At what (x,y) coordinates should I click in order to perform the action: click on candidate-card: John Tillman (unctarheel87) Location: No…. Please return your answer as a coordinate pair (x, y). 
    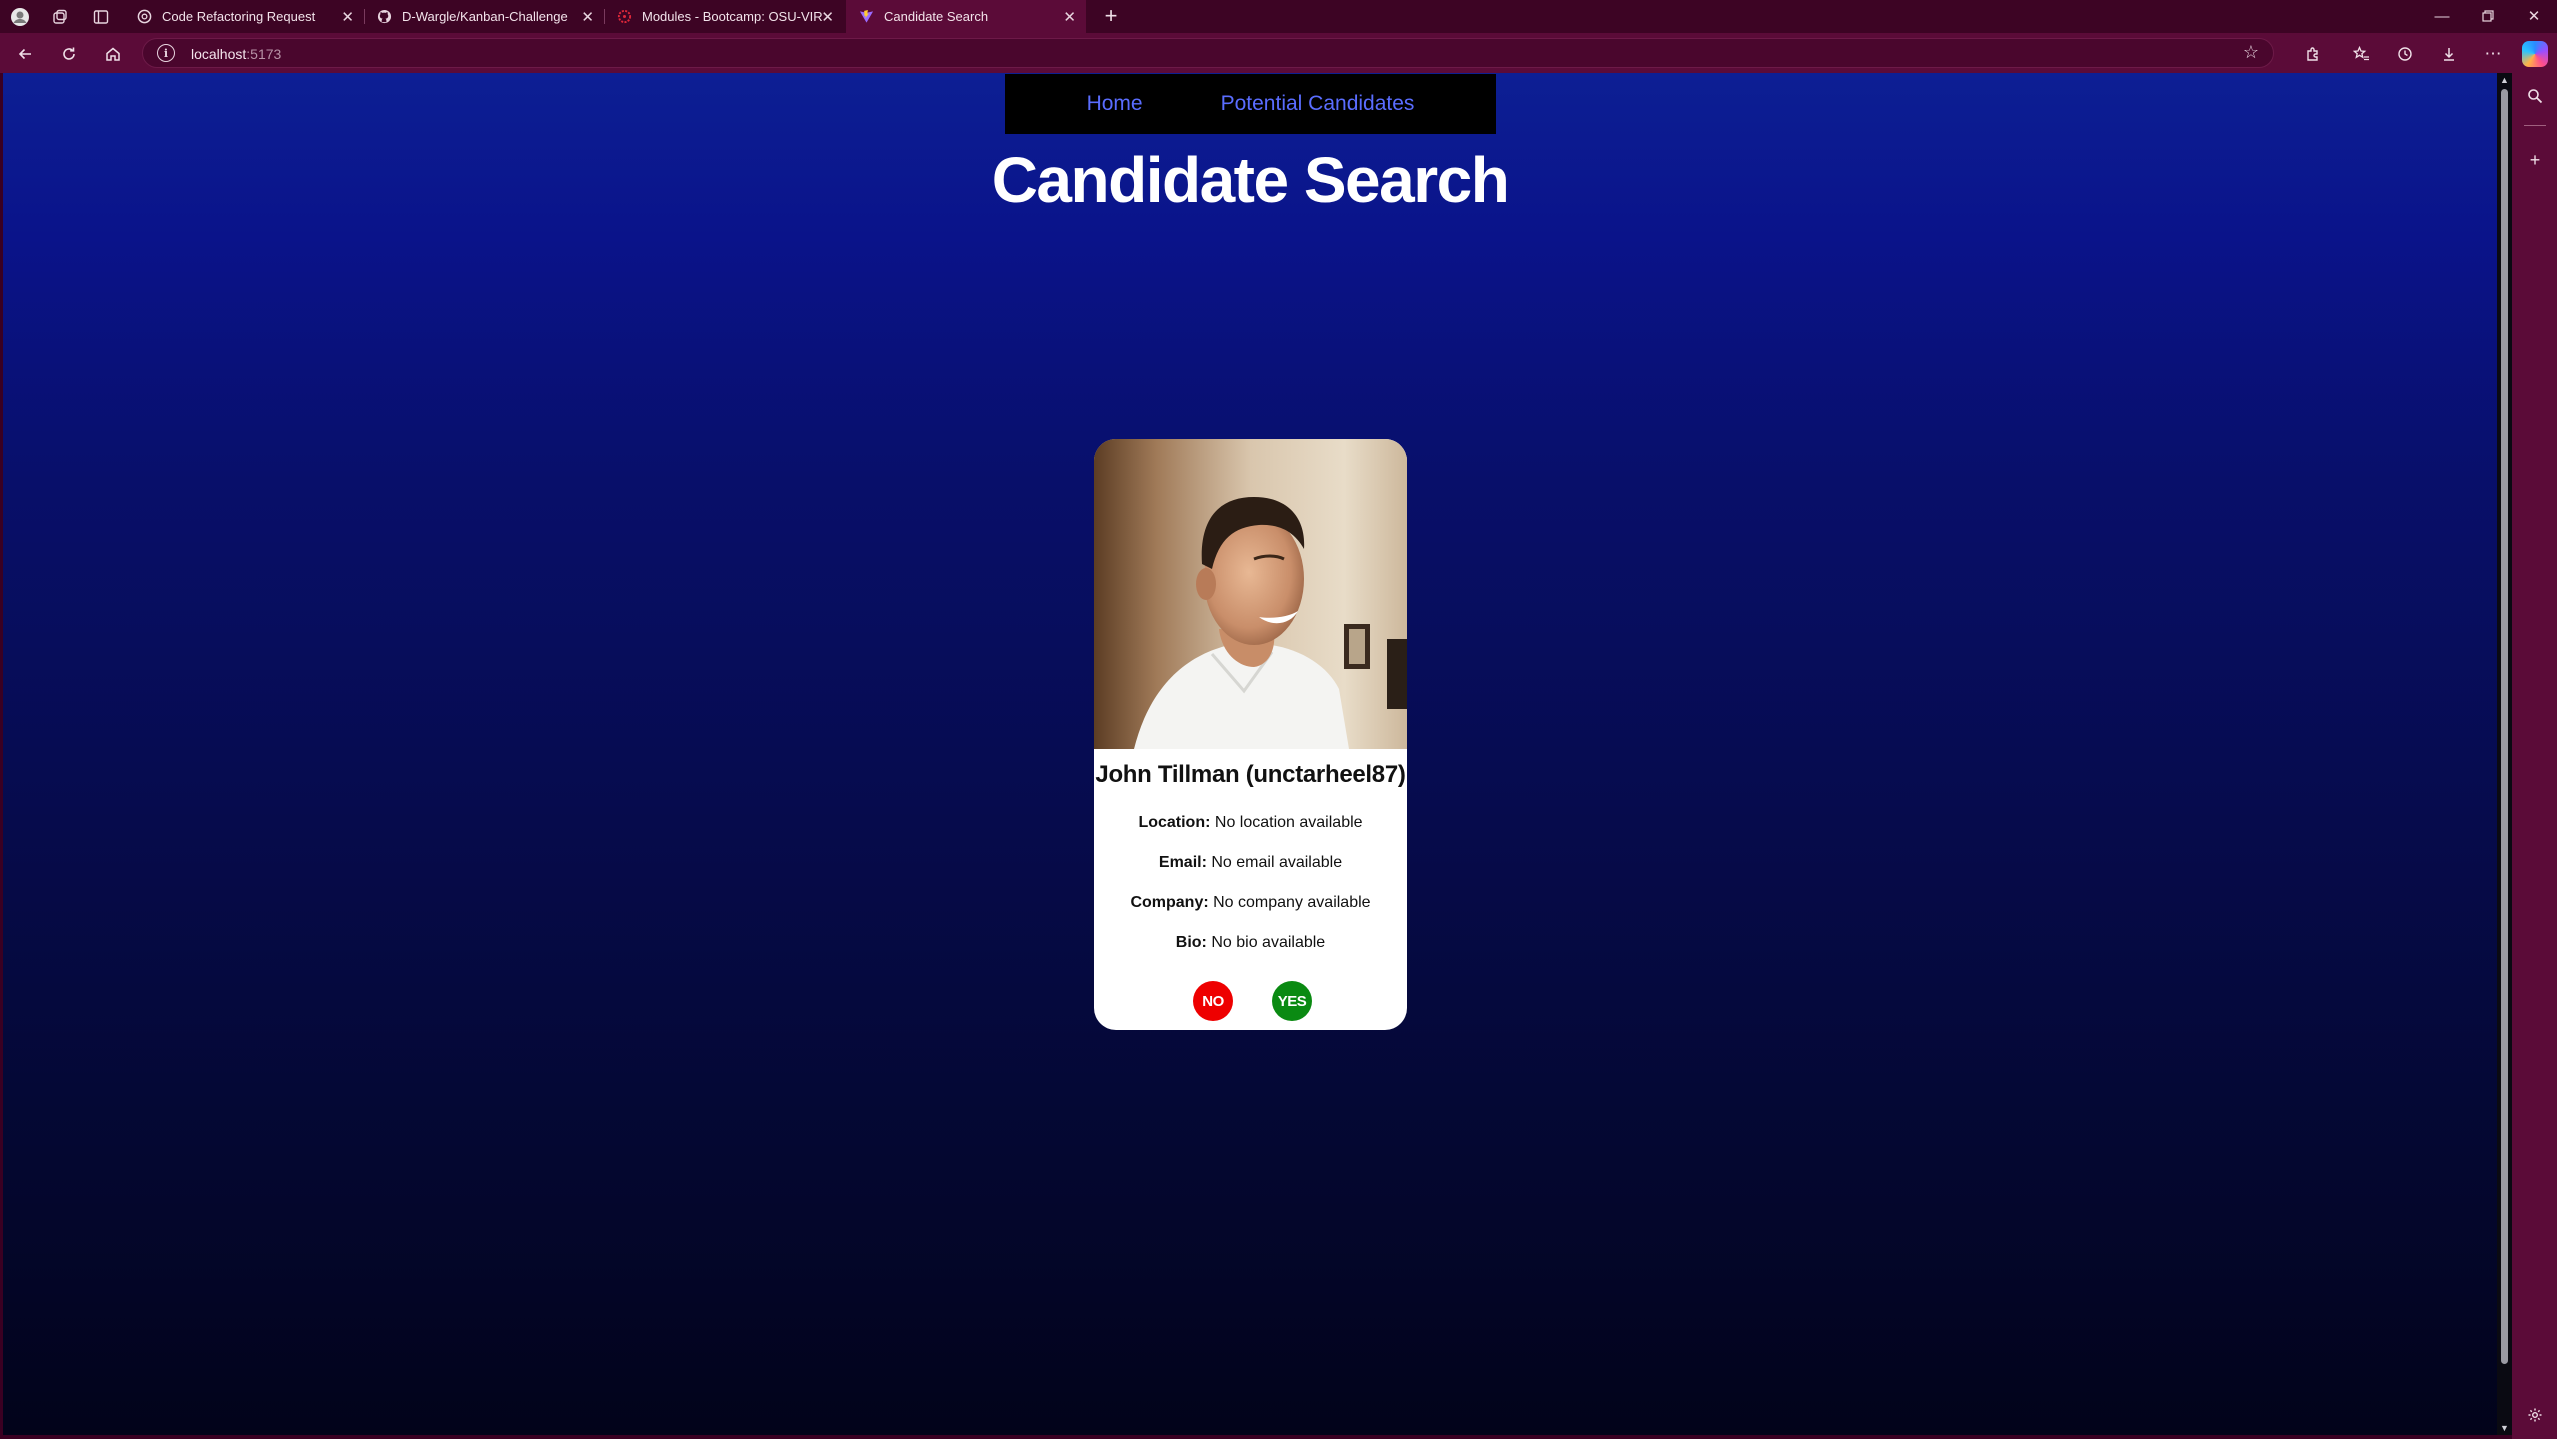
    Looking at the image, I should click on (1250, 734).